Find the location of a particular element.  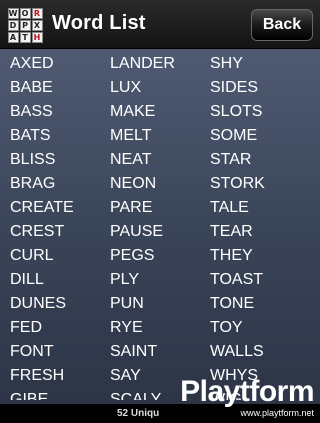

logo-tile: X is located at coordinates (37, 25).